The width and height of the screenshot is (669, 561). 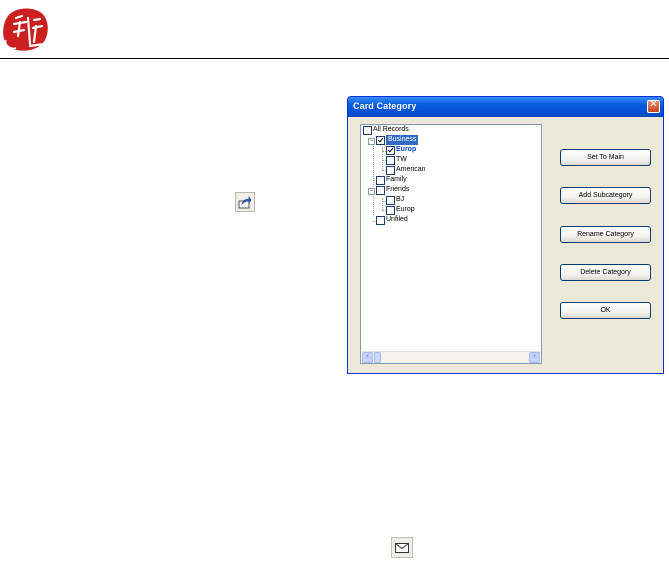 I want to click on tree-item-bj: BJ, so click(x=395, y=200).